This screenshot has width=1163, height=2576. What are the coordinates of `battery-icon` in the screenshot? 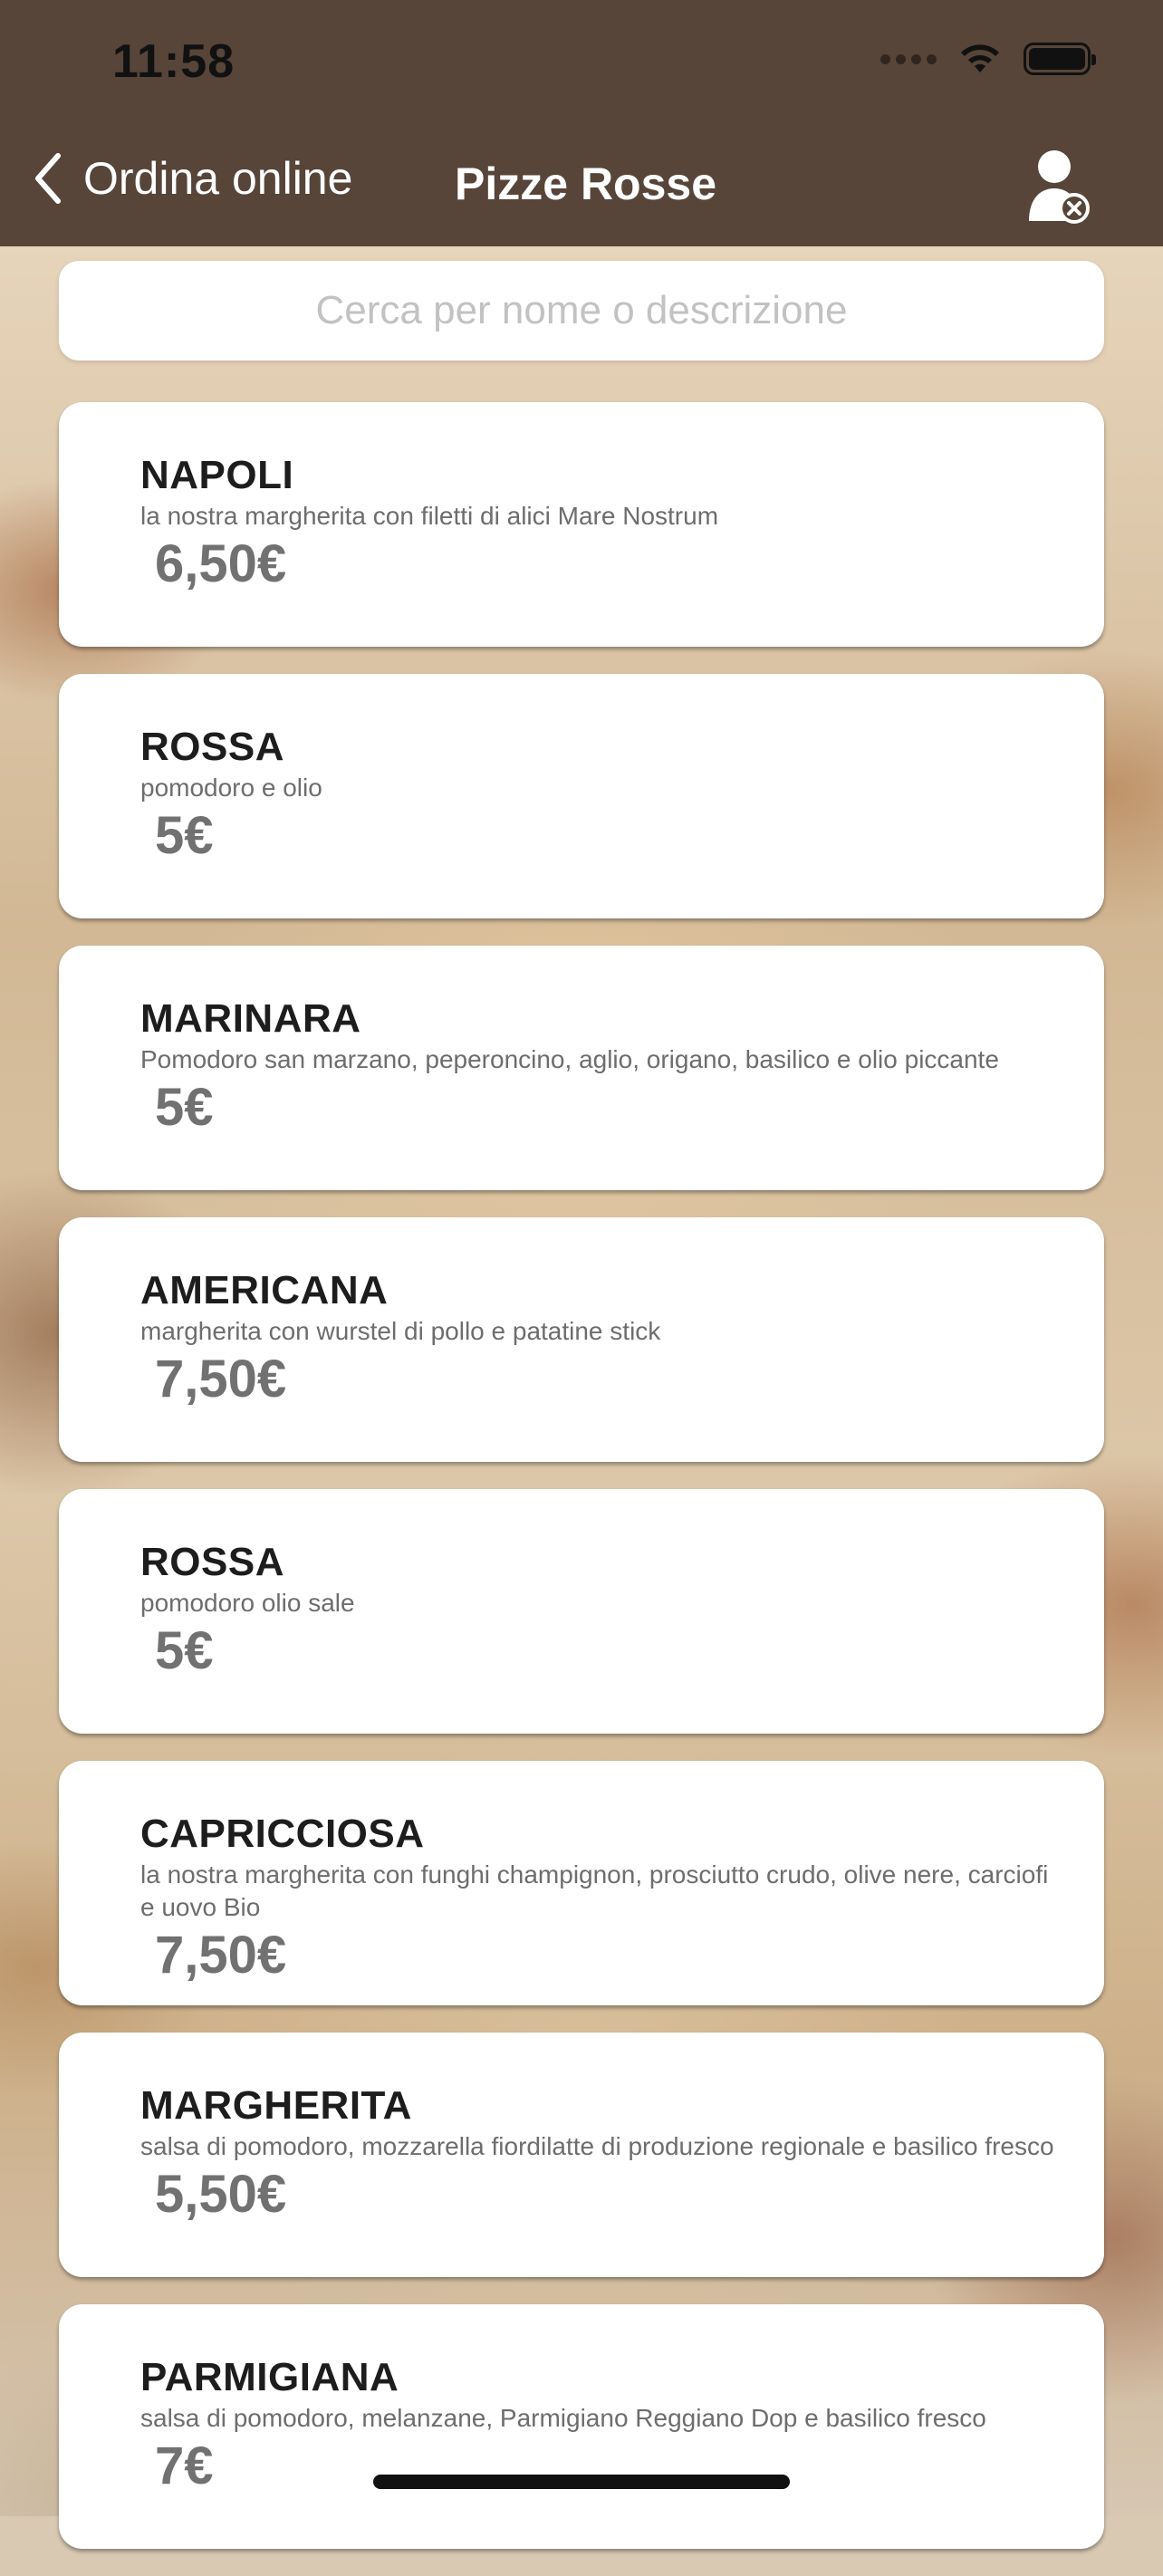 It's located at (1060, 59).